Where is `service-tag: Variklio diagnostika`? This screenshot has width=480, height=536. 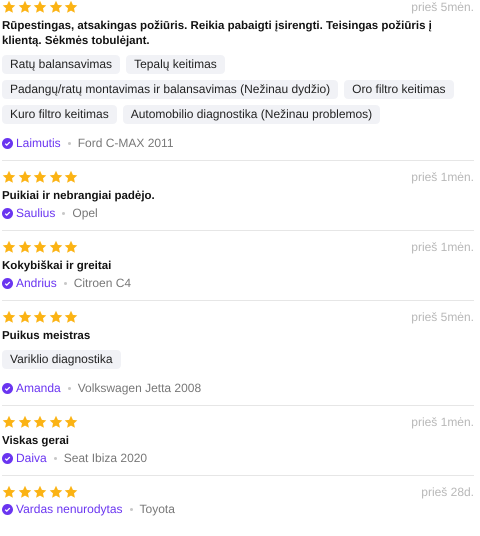
service-tag: Variklio diagnostika is located at coordinates (61, 359).